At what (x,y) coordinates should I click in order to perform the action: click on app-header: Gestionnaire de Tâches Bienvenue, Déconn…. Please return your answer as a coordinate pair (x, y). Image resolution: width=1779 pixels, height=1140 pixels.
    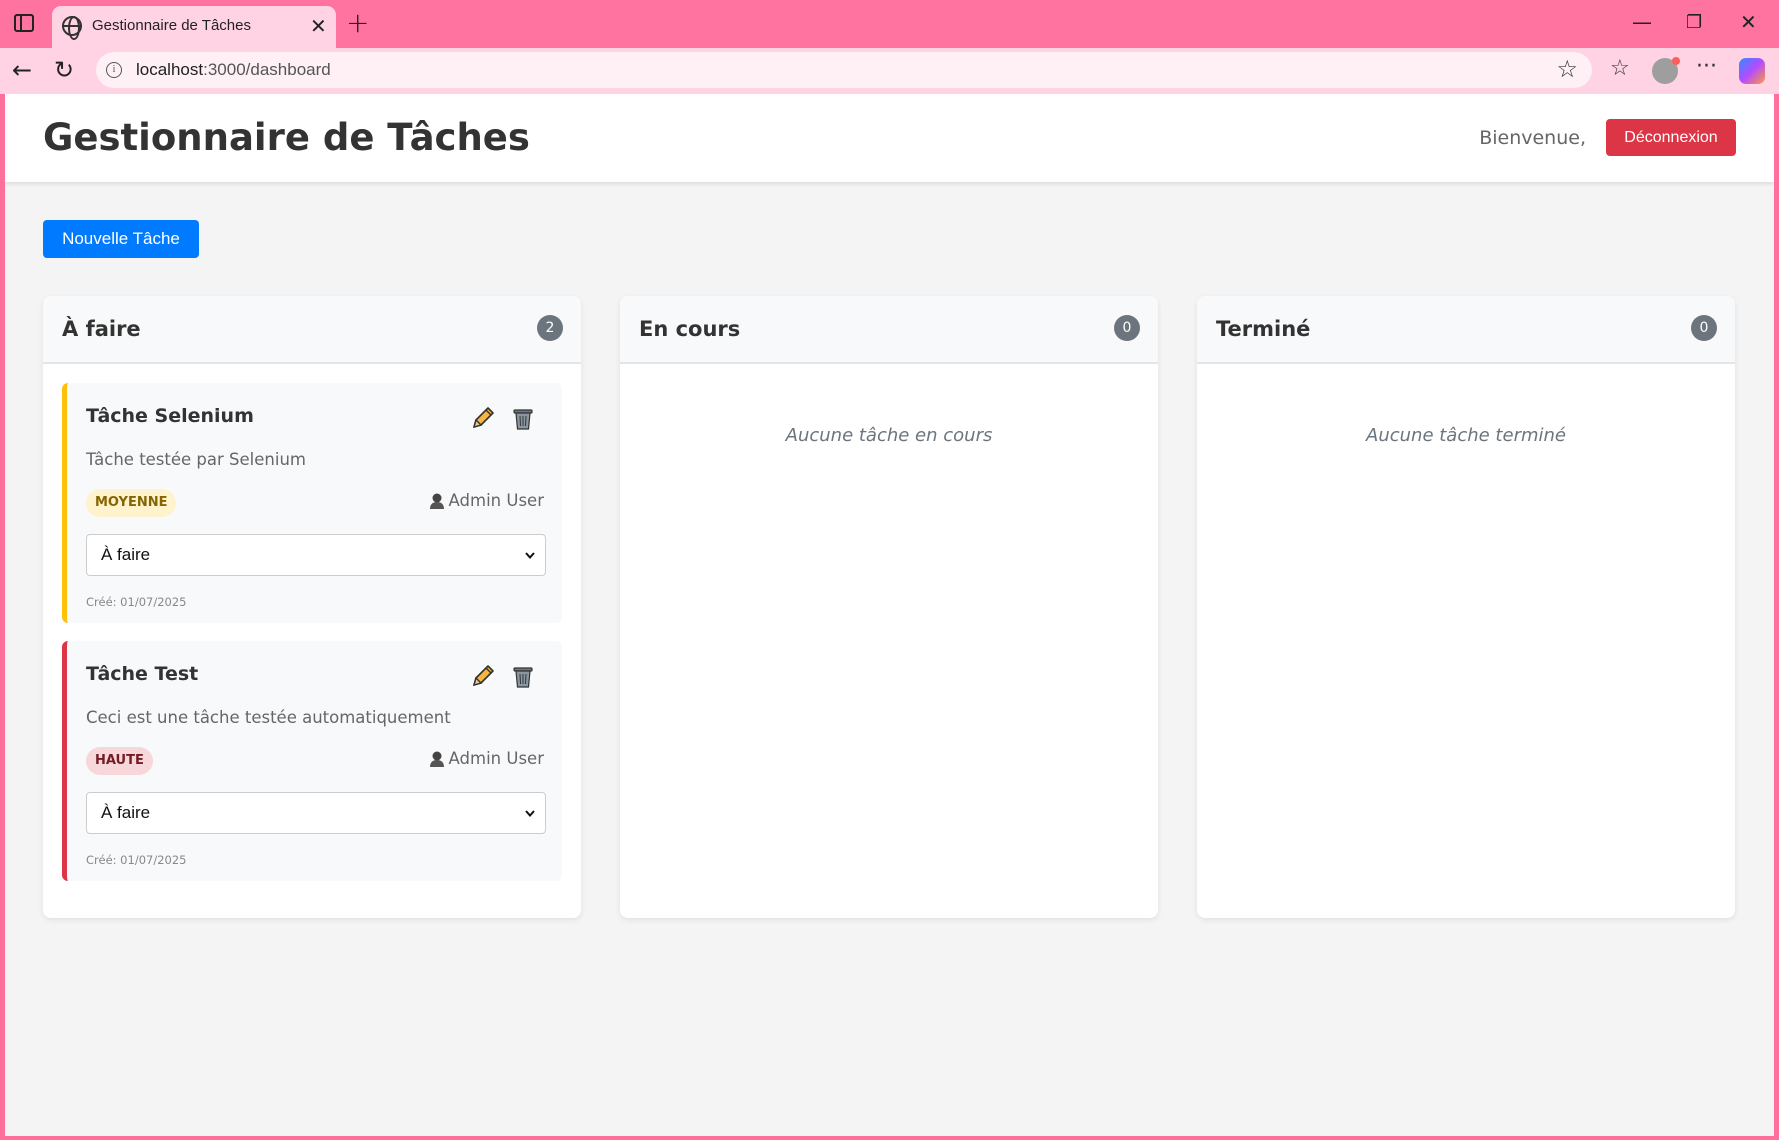
    Looking at the image, I should click on (889, 138).